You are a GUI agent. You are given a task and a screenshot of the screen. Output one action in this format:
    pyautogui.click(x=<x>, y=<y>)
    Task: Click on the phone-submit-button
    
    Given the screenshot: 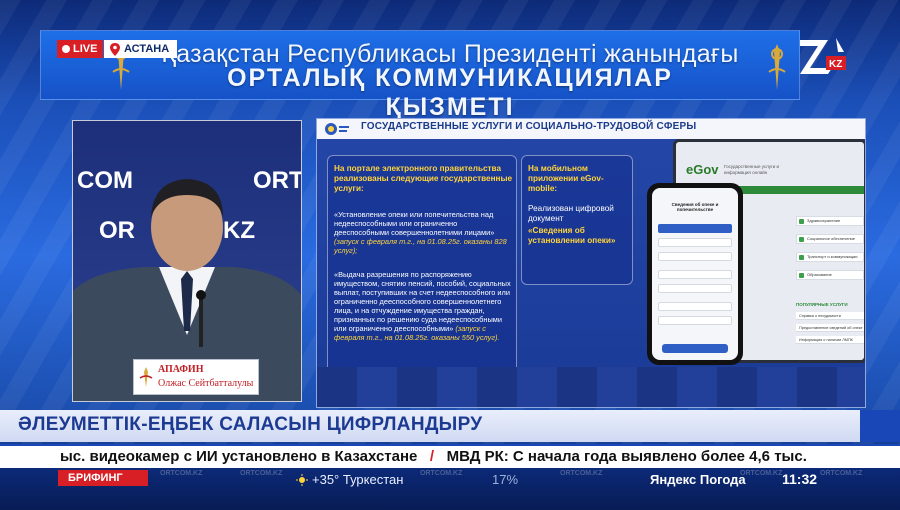 What is the action you would take?
    pyautogui.click(x=695, y=348)
    